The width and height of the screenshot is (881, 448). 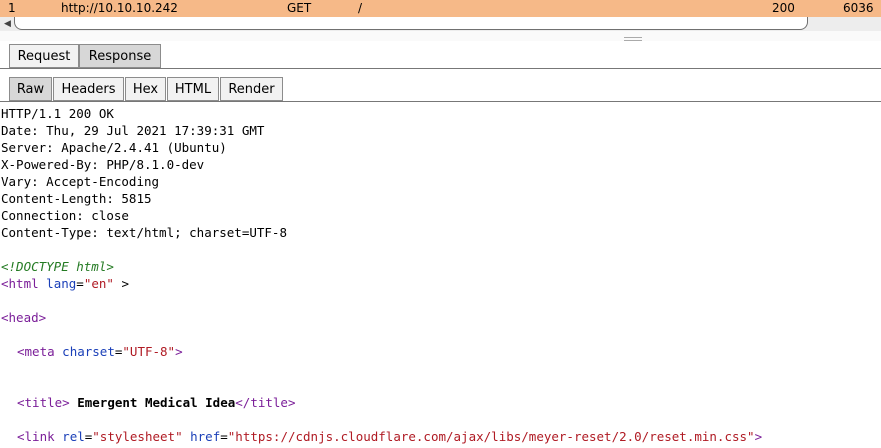 What do you see at coordinates (299, 8) in the screenshot?
I see `row-method: GET` at bounding box center [299, 8].